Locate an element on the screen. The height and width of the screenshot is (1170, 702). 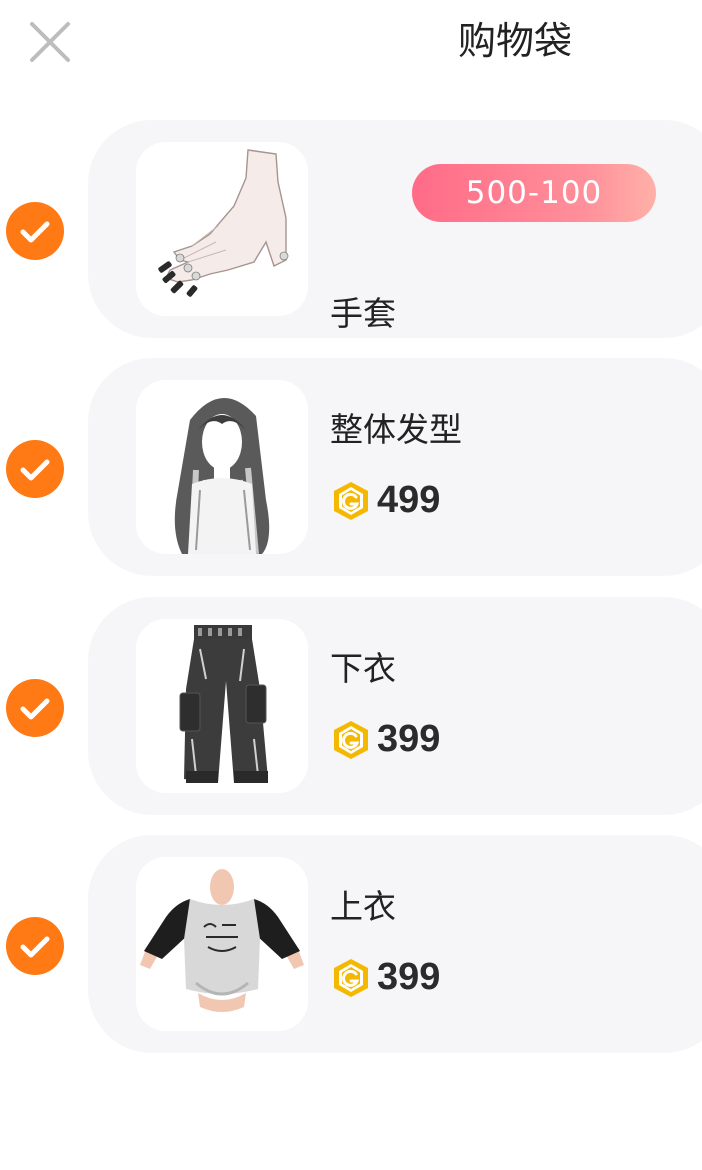
hairstyle-image is located at coordinates (222, 467).